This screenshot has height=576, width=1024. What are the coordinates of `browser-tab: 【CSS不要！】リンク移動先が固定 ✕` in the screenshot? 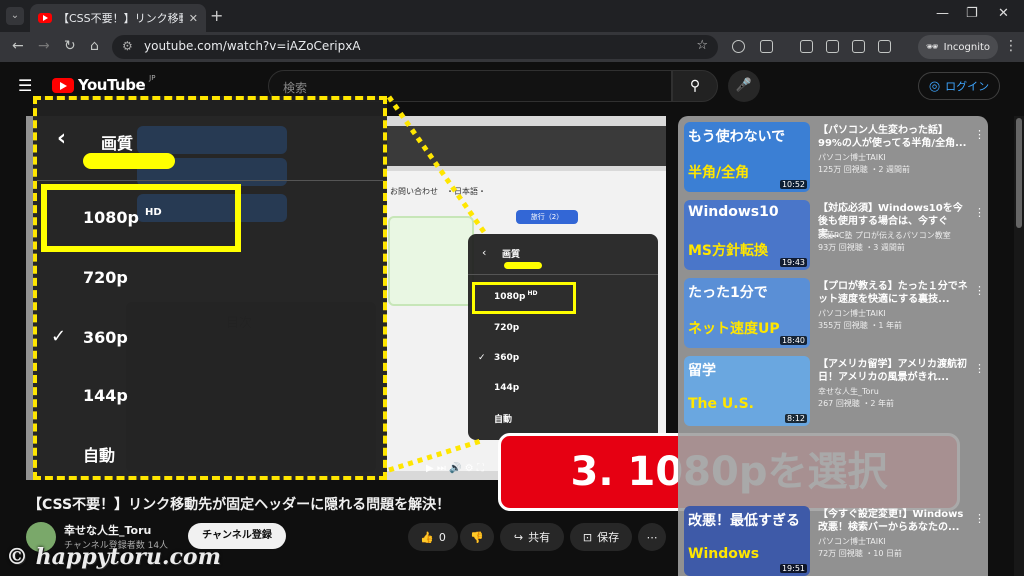 It's located at (118, 18).